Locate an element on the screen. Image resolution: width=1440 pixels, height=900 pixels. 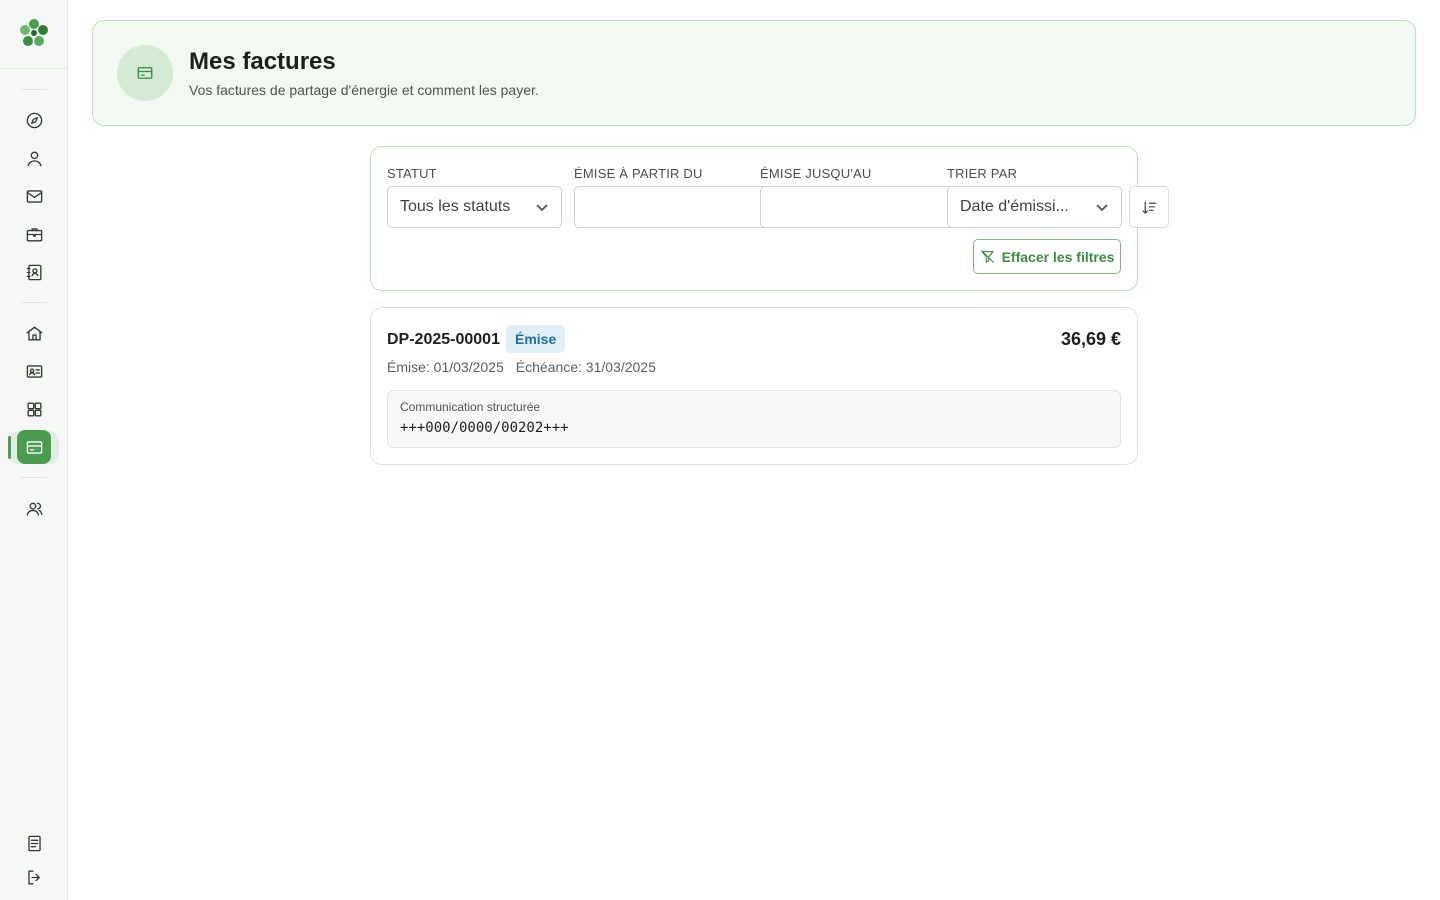
sidebar-item-community is located at coordinates (34, 508).